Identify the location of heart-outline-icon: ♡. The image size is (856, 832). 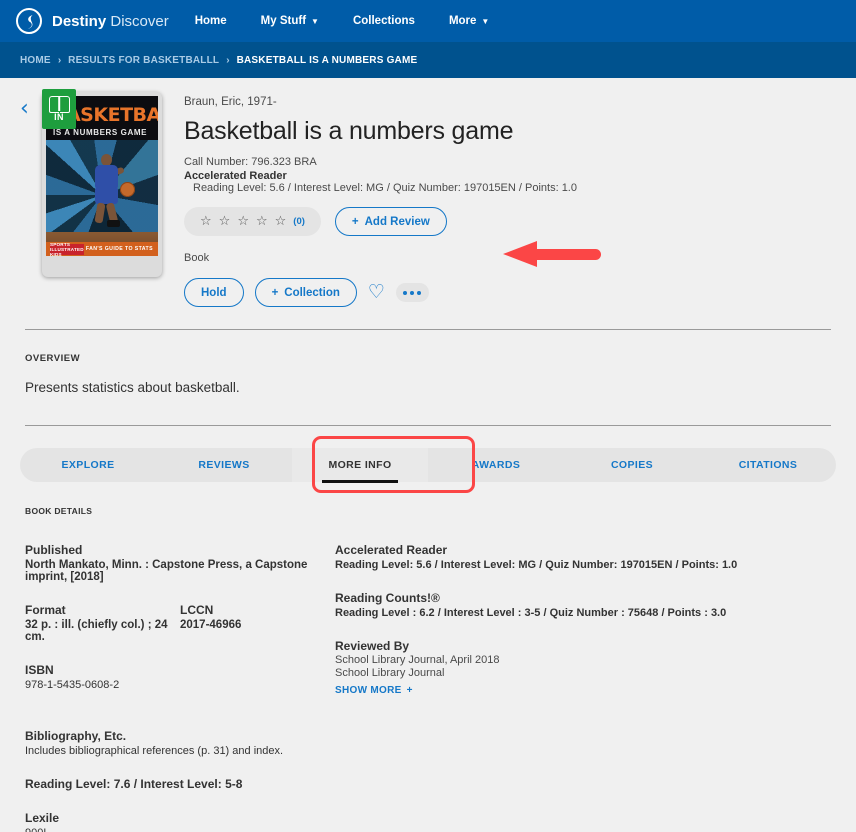
(376, 292).